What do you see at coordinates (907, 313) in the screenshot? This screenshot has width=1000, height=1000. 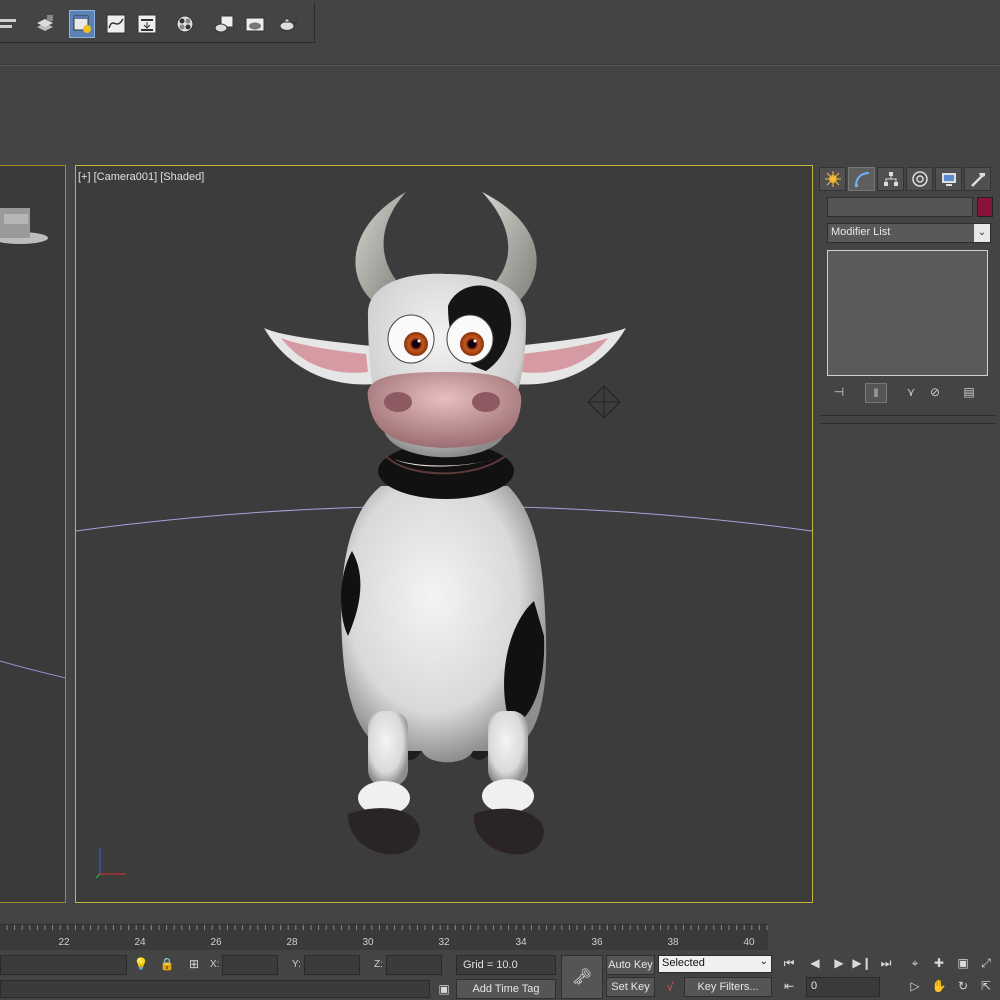 I see `modifier-stack` at bounding box center [907, 313].